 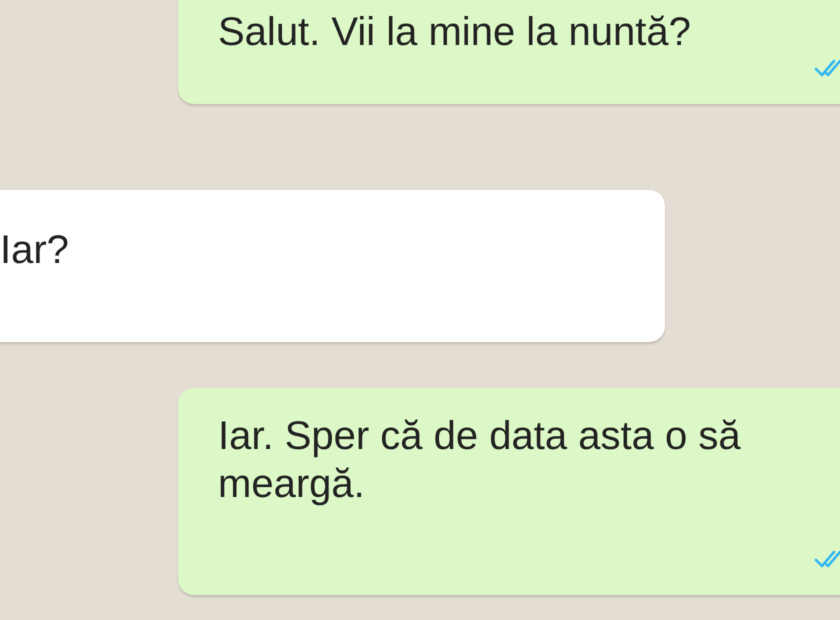 What do you see at coordinates (455, 32) in the screenshot?
I see `message-text: Salut. Vii la mine la nuntă?` at bounding box center [455, 32].